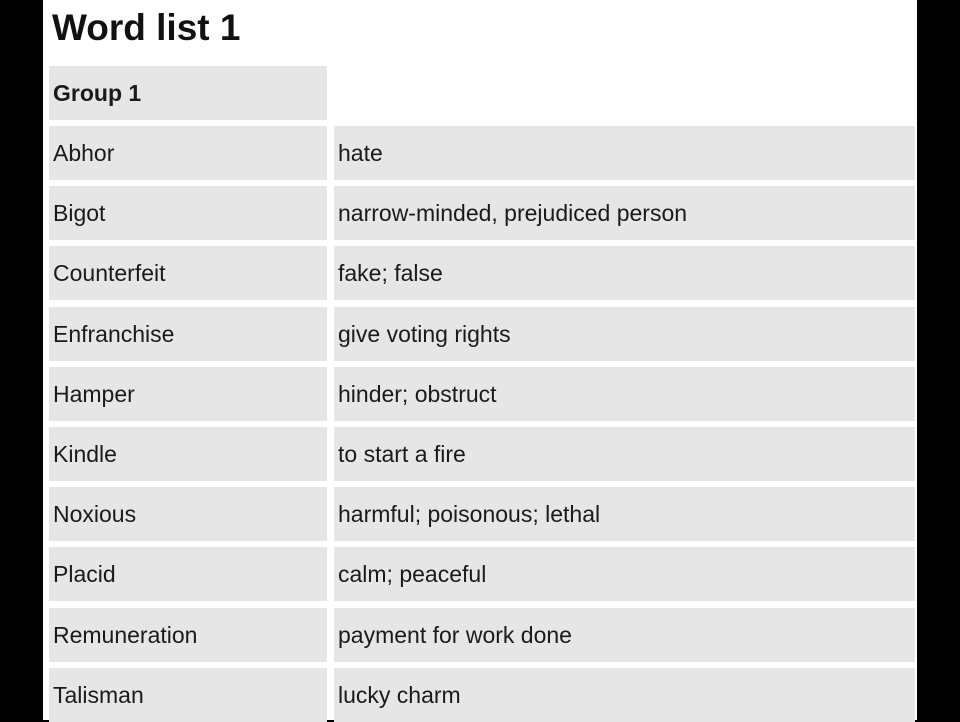 Image resolution: width=960 pixels, height=722 pixels. What do you see at coordinates (188, 694) in the screenshot?
I see `word-cell: Talisman` at bounding box center [188, 694].